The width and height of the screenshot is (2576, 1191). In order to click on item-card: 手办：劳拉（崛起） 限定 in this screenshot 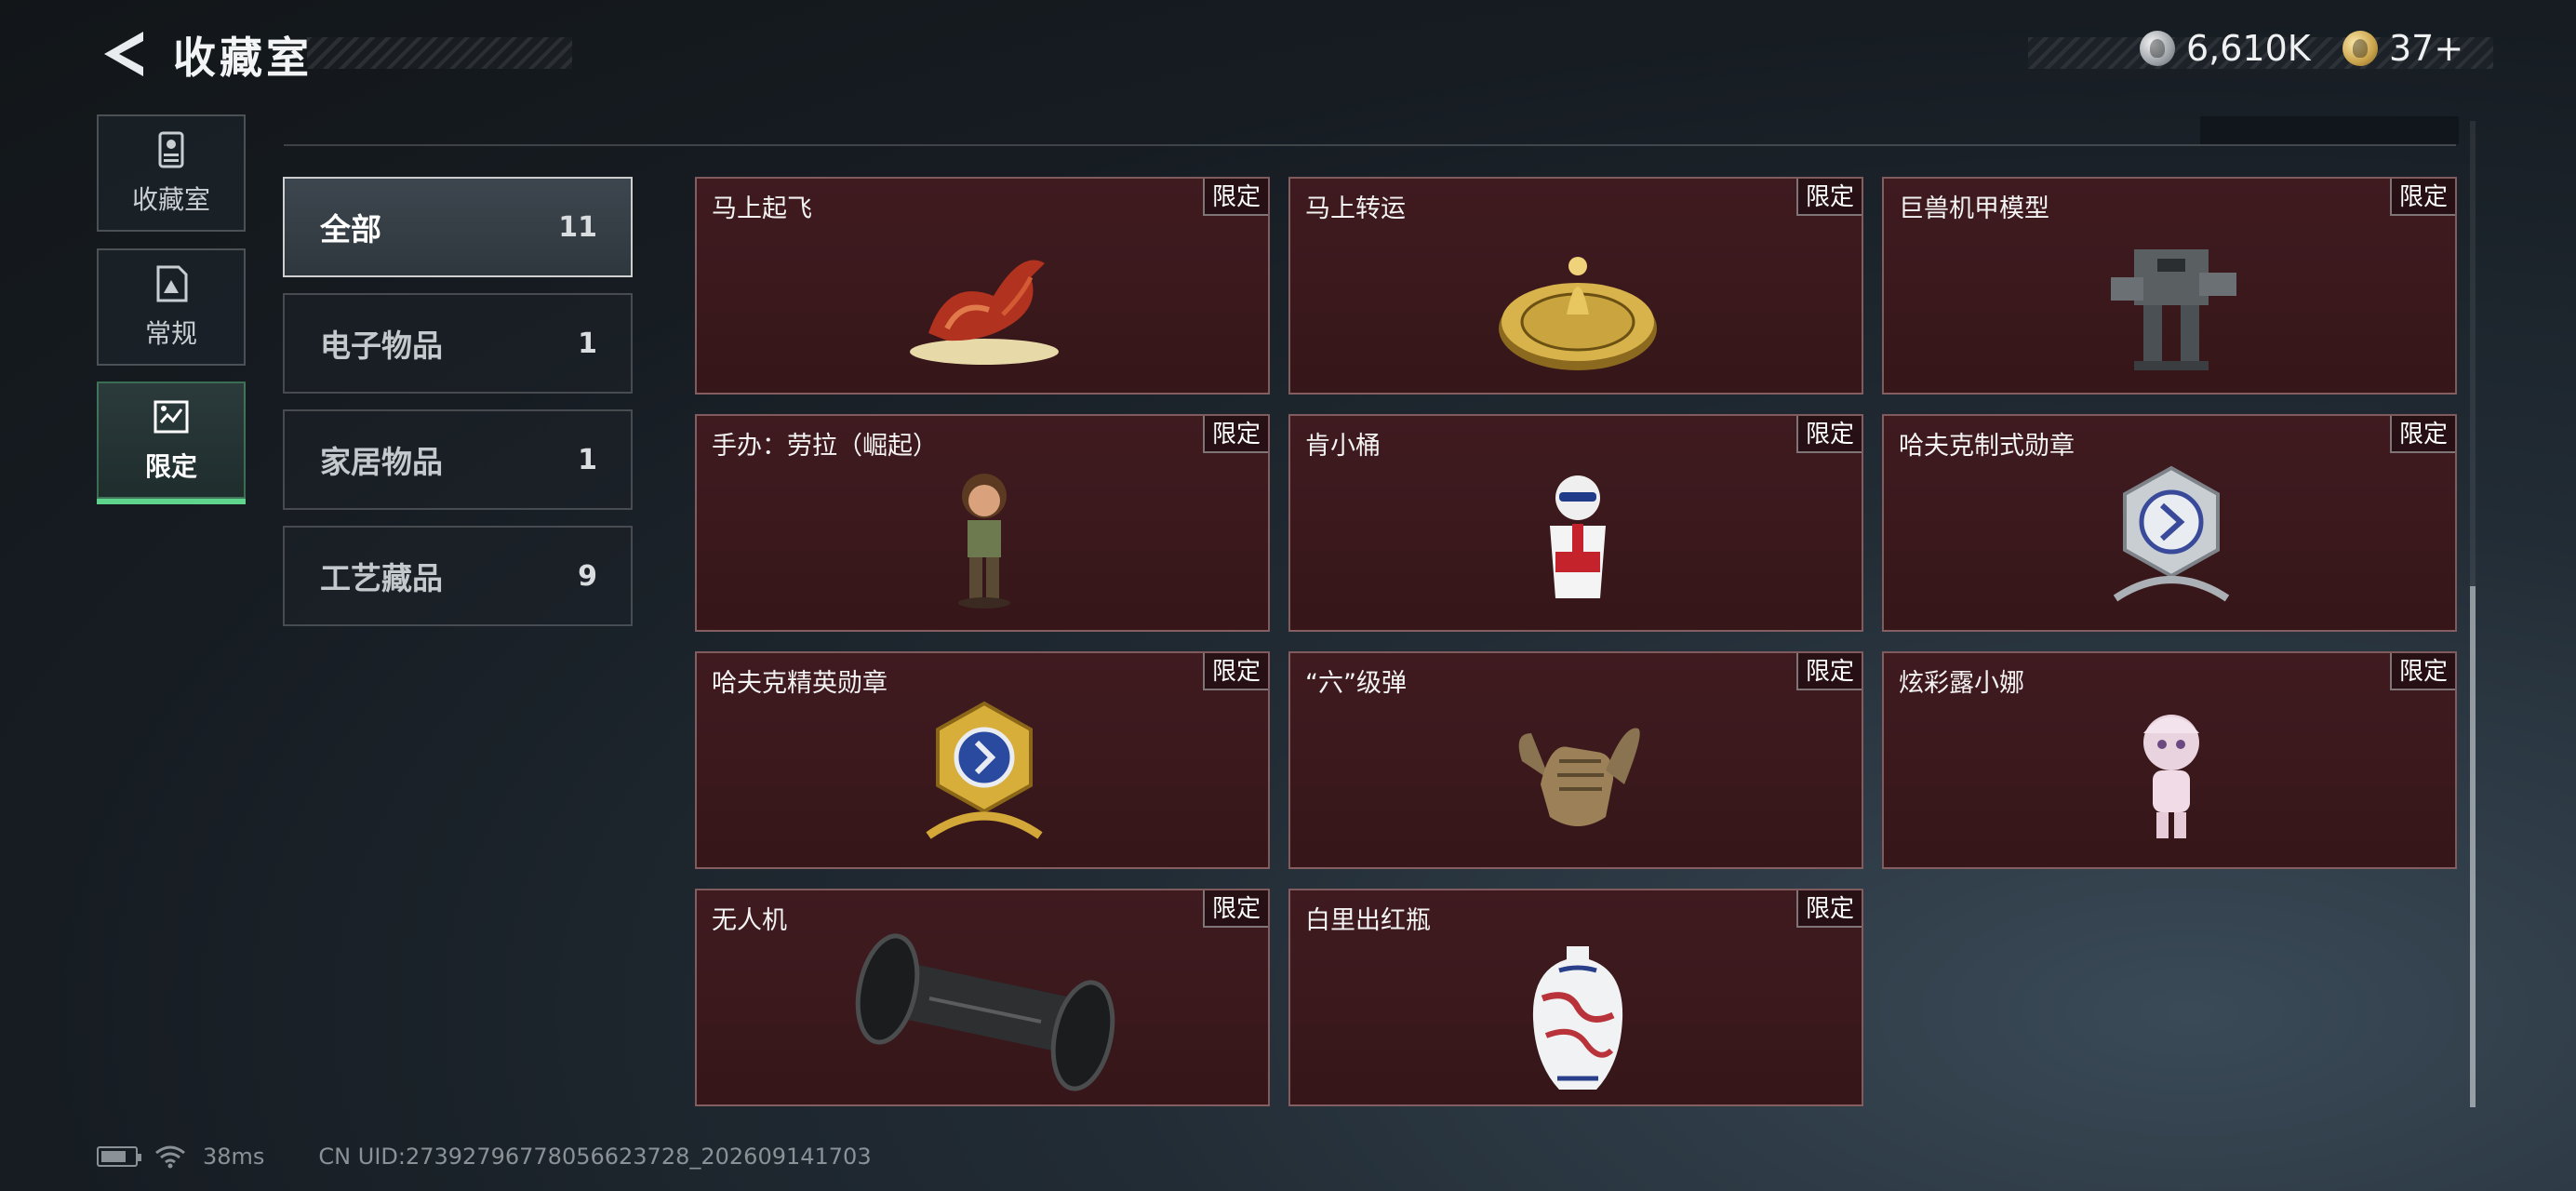, I will do `click(982, 523)`.